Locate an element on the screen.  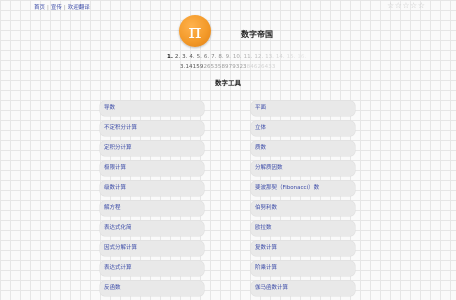
tool-button: 伽马函数计算 is located at coordinates (303, 288).